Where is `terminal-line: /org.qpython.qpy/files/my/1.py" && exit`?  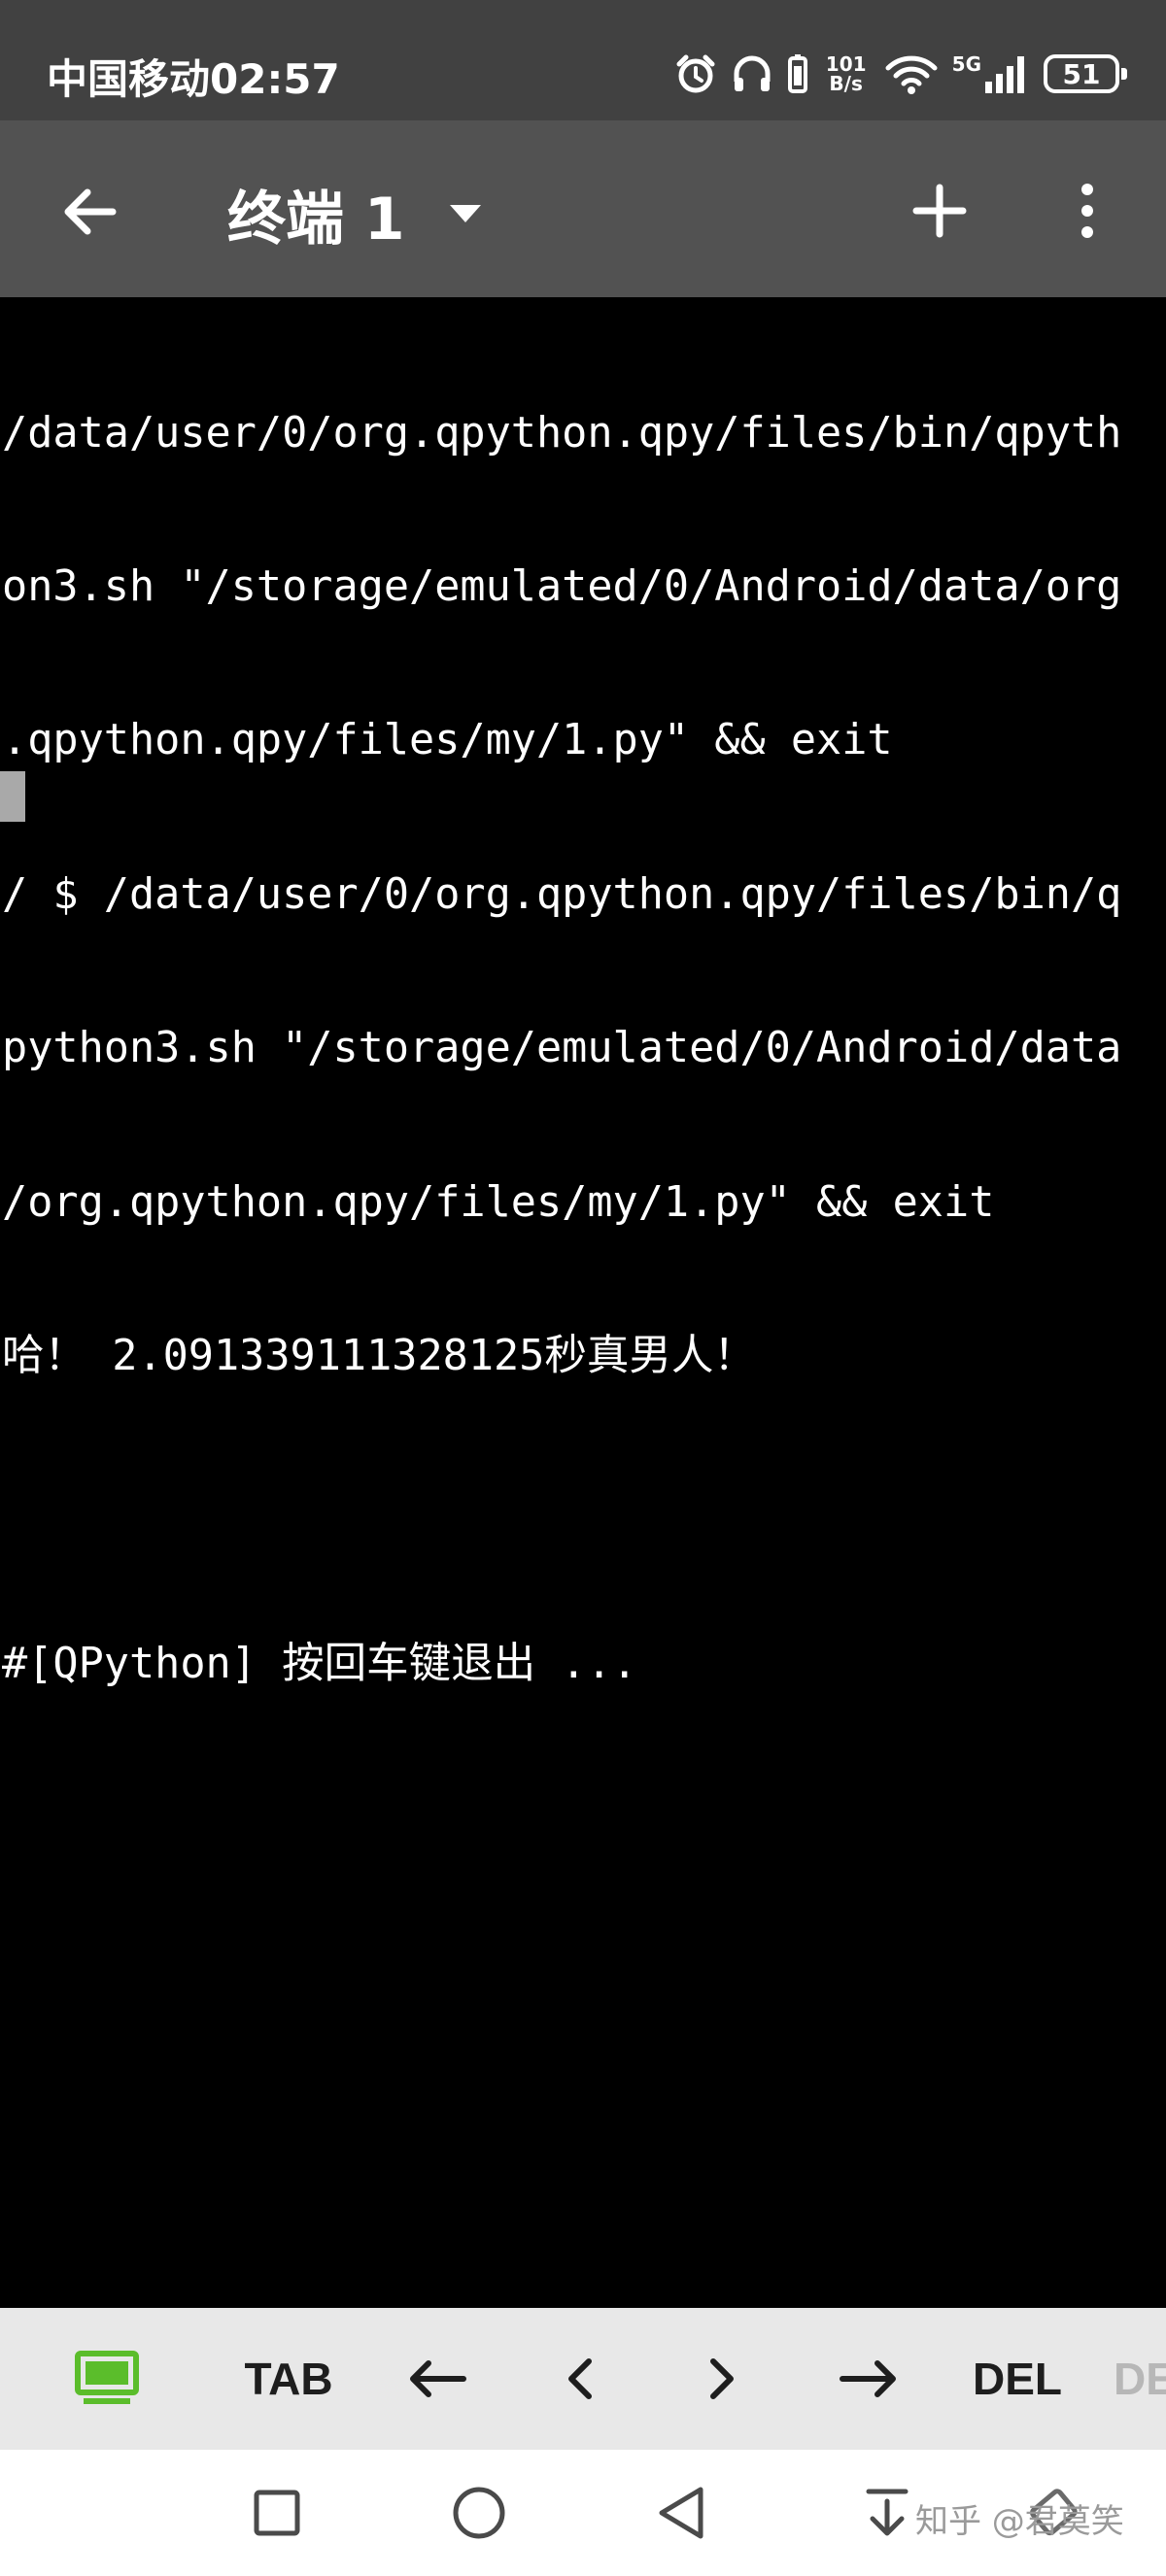
terminal-line: /org.qpython.qpy/files/my/1.py" && exit is located at coordinates (498, 1202).